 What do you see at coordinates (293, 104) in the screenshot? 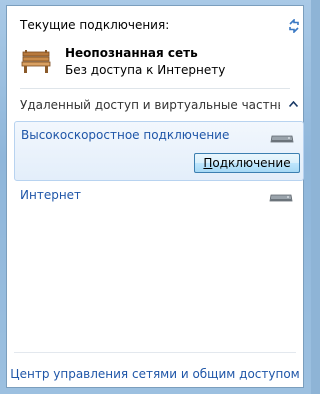
I see `chevron-up-icon` at bounding box center [293, 104].